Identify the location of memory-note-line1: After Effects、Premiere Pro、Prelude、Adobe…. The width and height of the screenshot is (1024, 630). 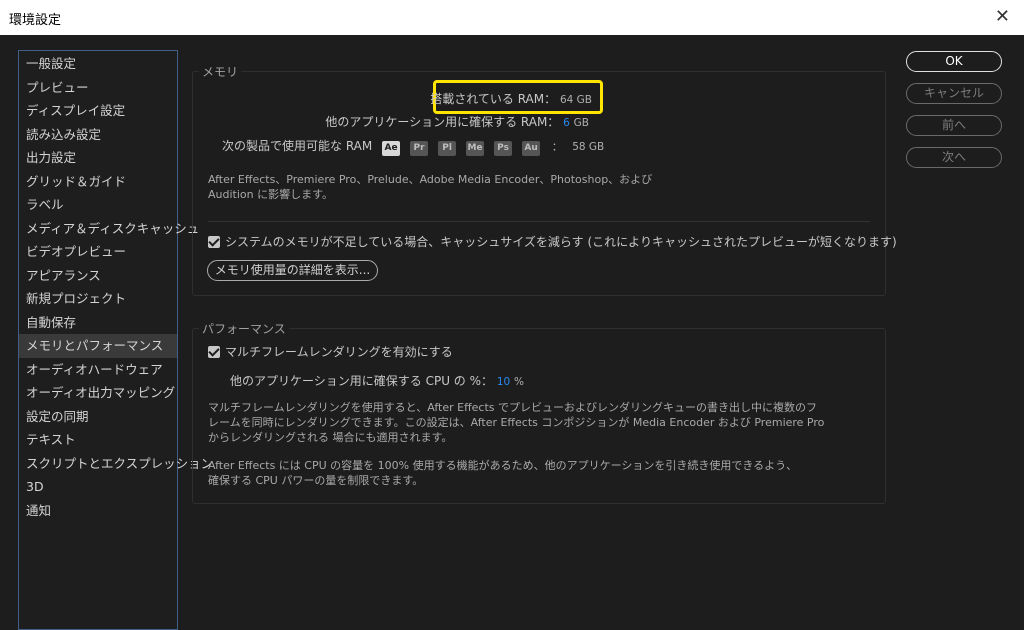
(430, 179).